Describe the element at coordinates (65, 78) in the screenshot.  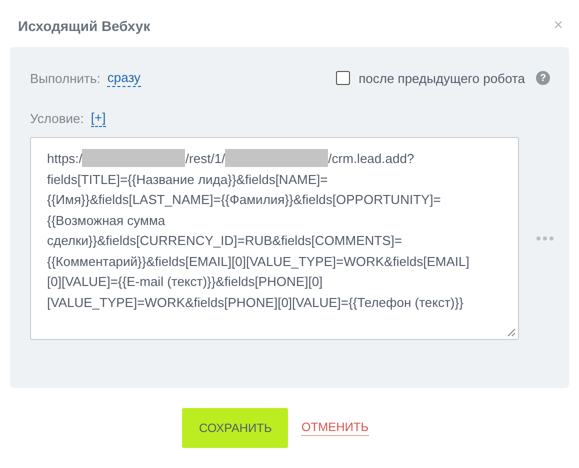
I see `run-label: Выполнить:` at that location.